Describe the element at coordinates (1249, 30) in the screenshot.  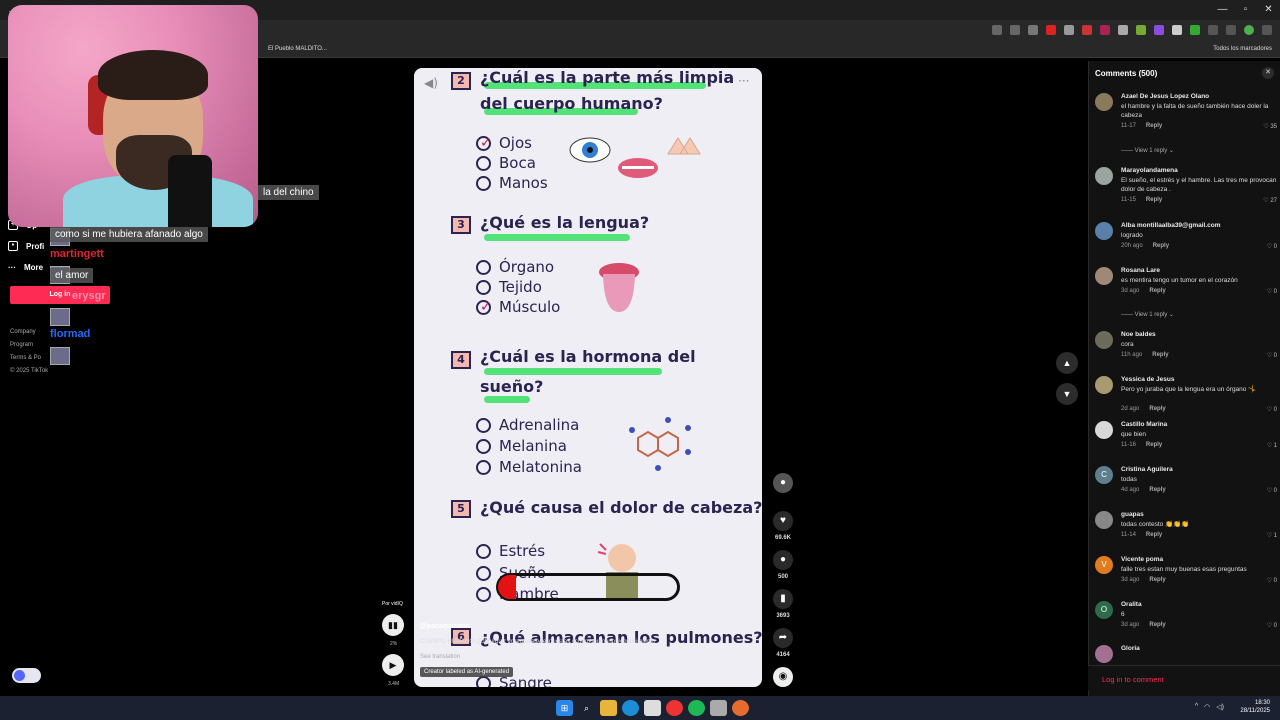
I see `profile-avatar` at that location.